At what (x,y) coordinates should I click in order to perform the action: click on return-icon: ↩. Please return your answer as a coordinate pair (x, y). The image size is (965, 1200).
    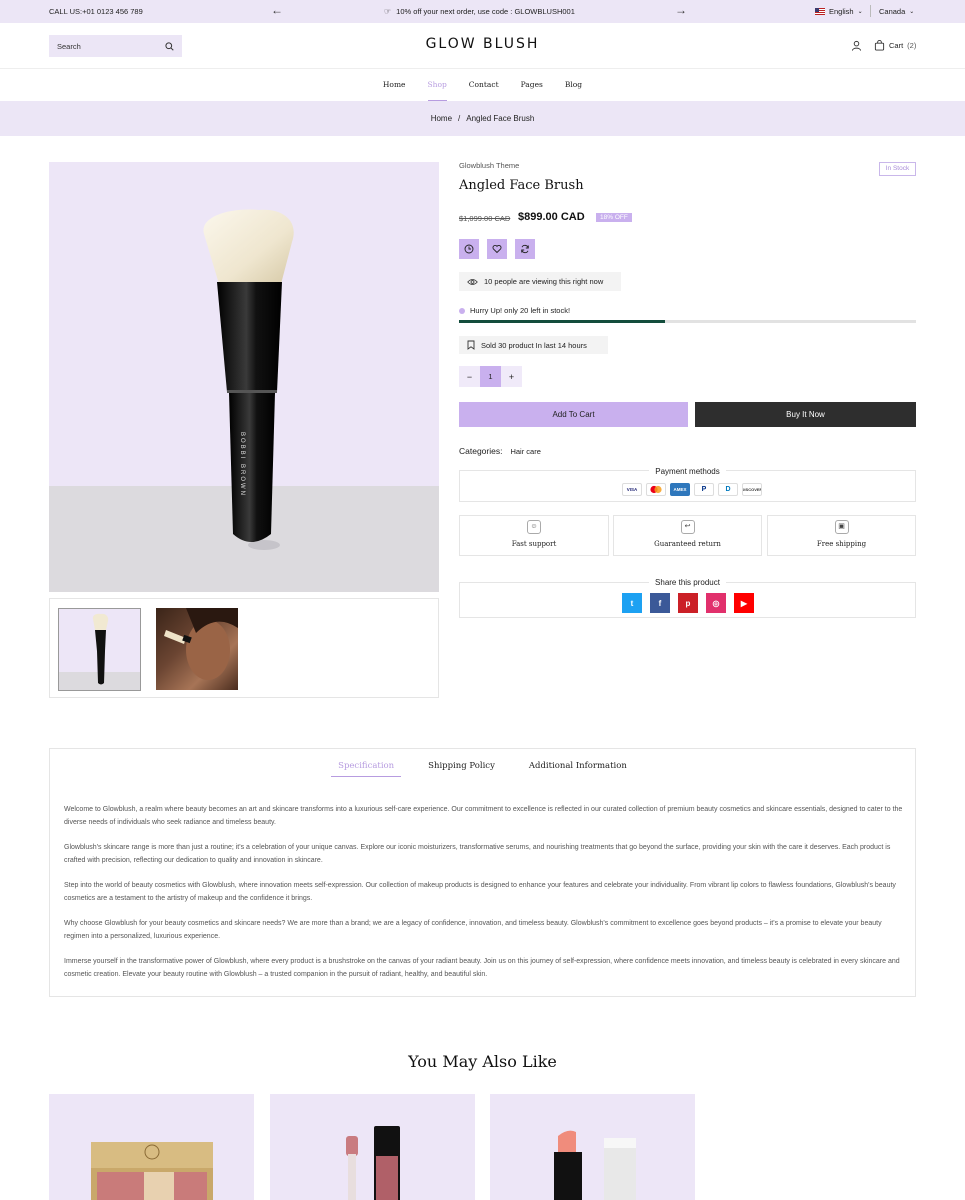
    Looking at the image, I should click on (687, 527).